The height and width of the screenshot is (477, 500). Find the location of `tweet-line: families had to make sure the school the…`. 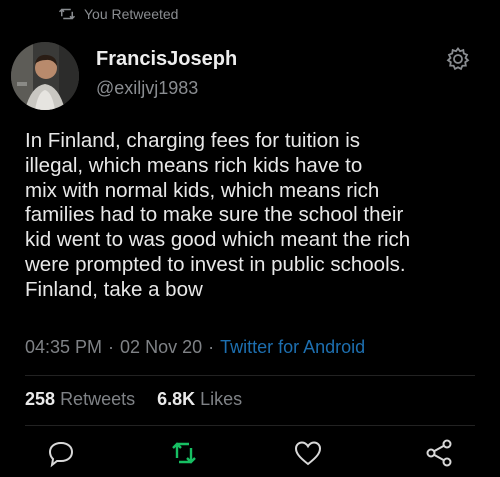

tweet-line: families had to make sure the school the… is located at coordinates (214, 215).